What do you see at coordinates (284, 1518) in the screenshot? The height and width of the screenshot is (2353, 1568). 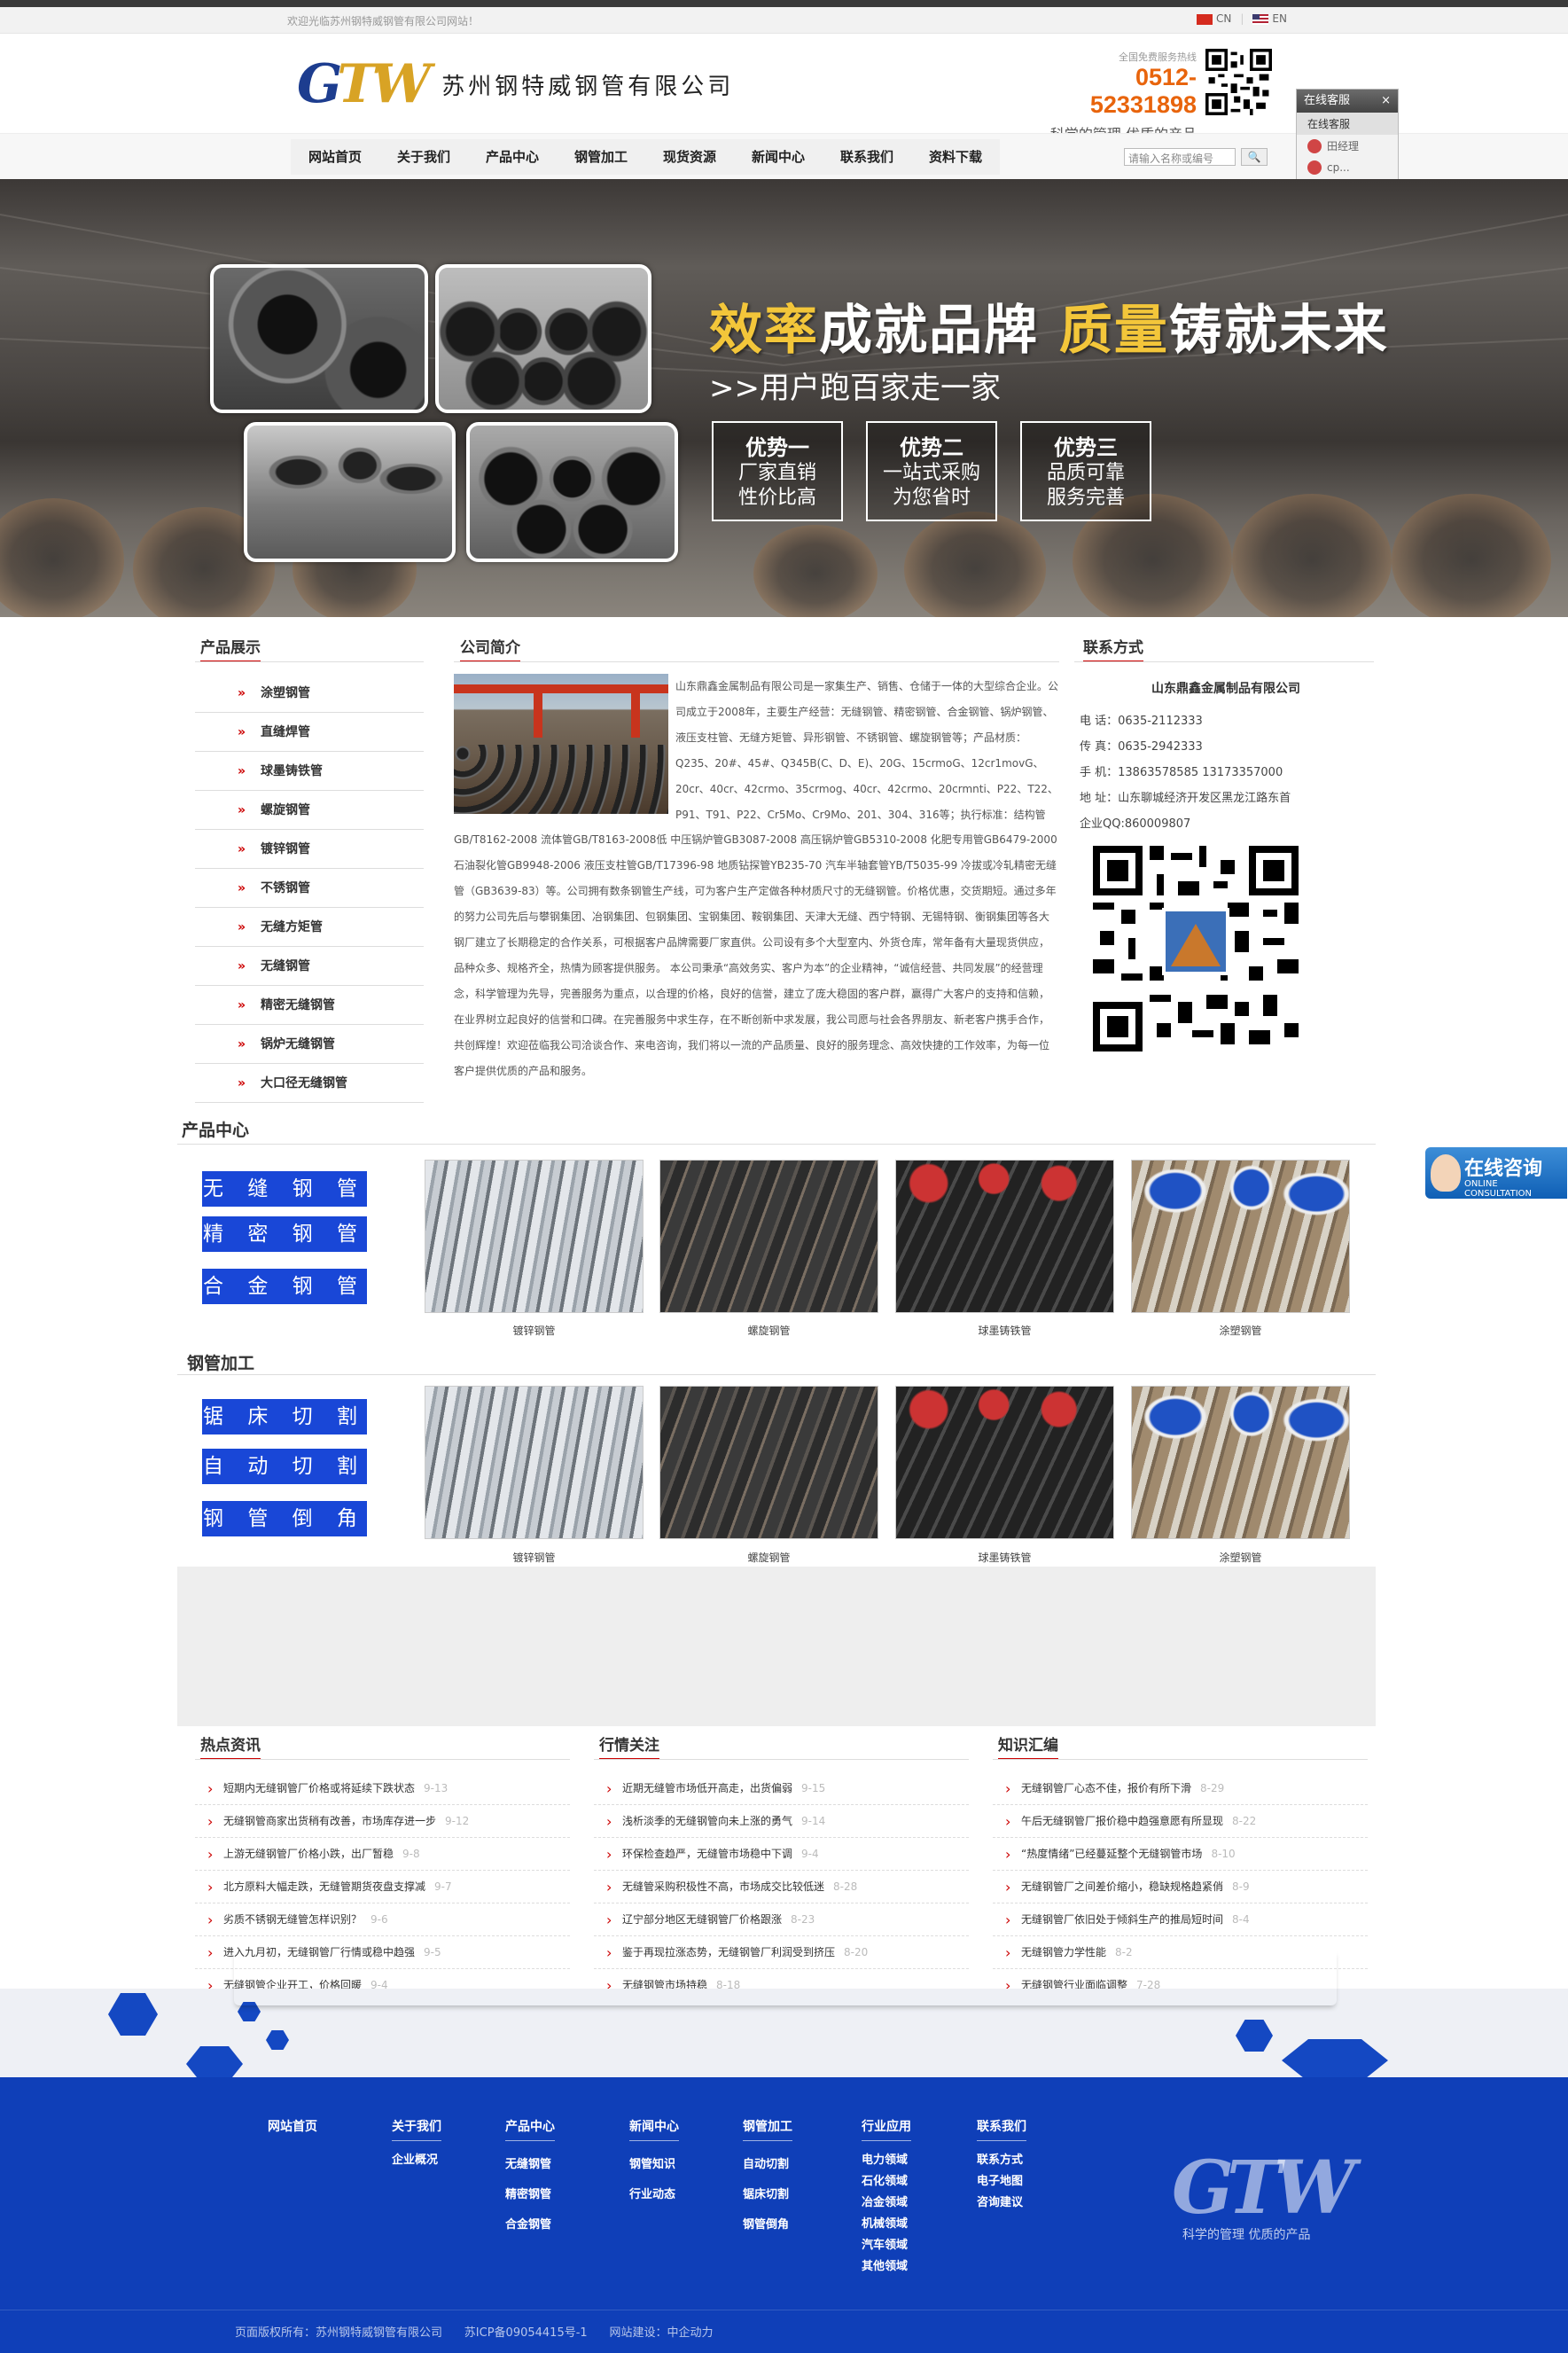 I see `processing-button-chamfer: 钢 管 倒 角` at bounding box center [284, 1518].